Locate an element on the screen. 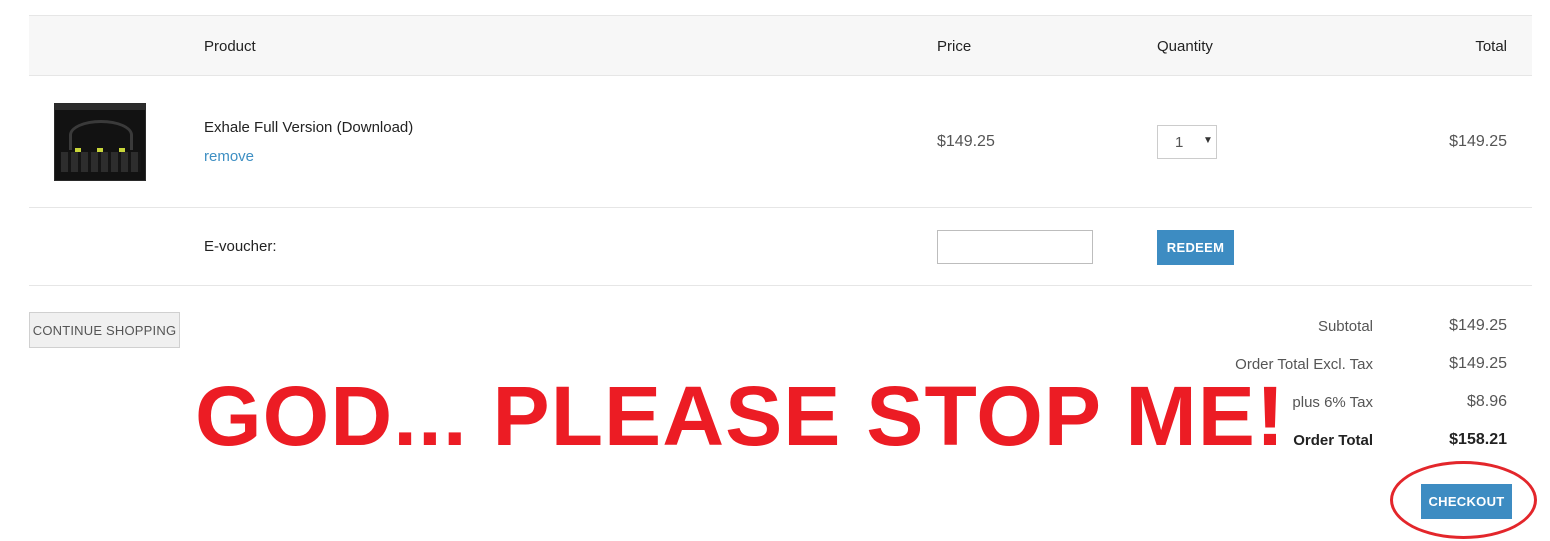 The height and width of the screenshot is (541, 1550). subtotal-value: $149.25 is located at coordinates (1478, 325).